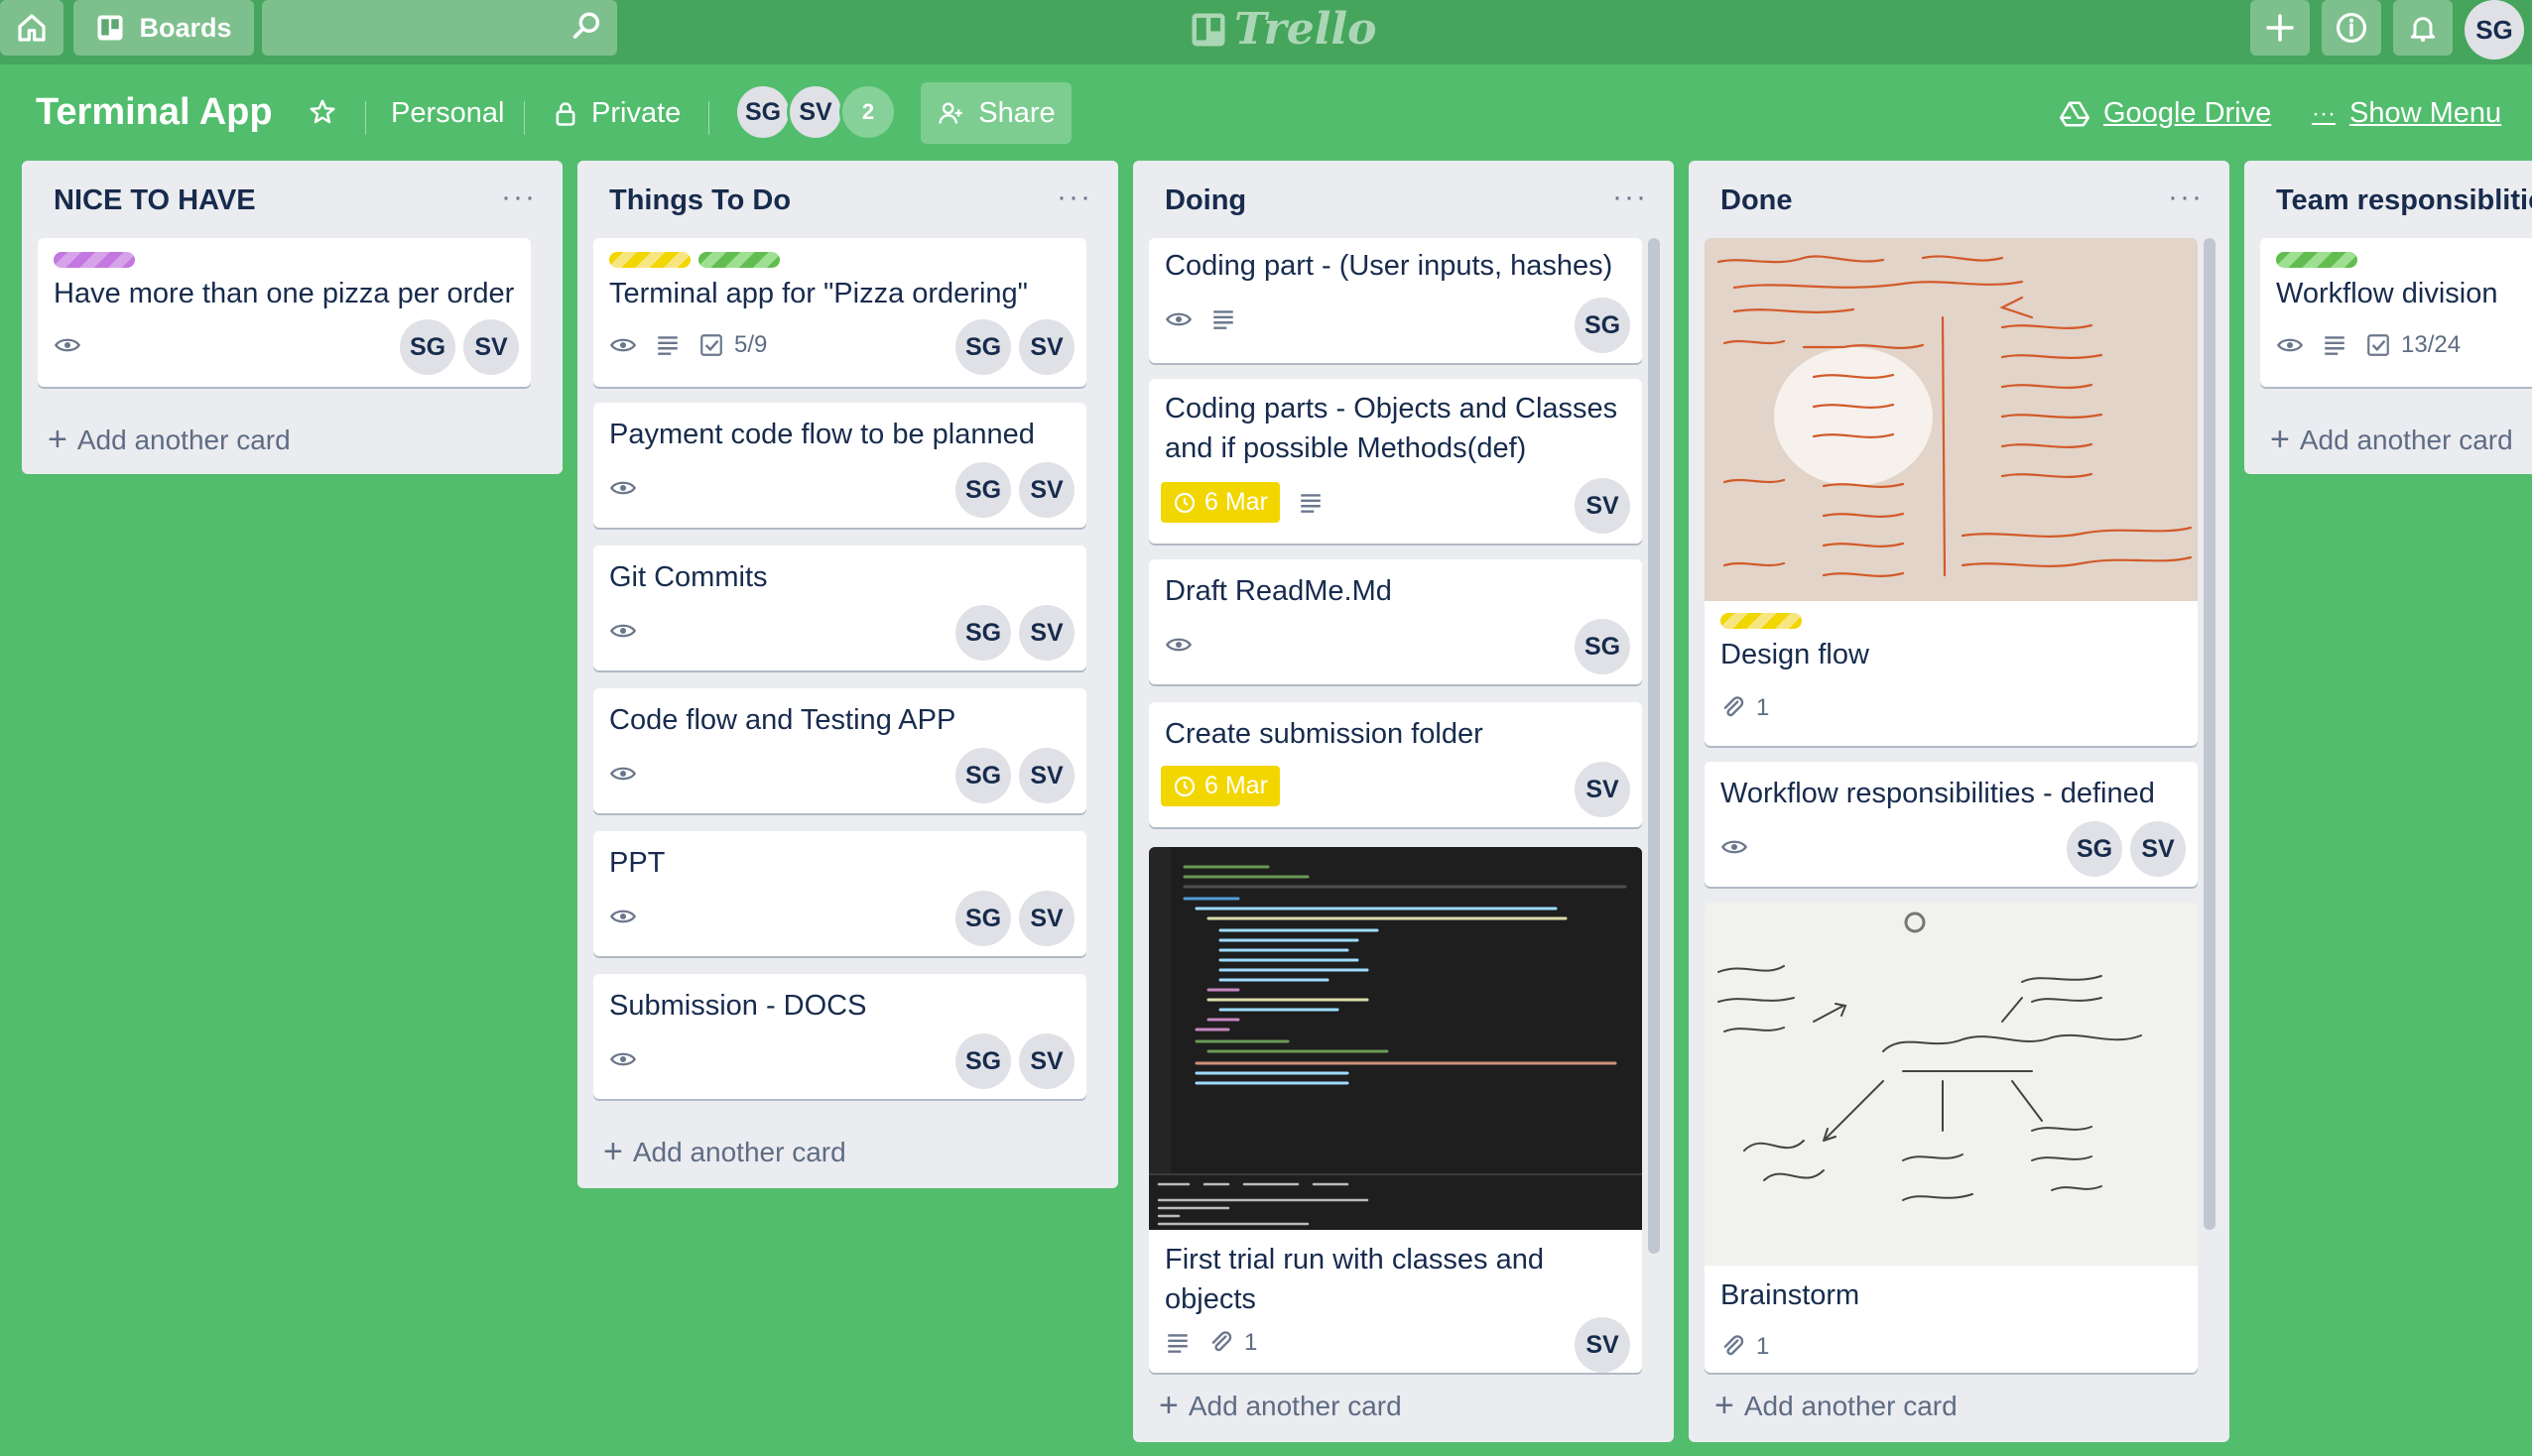 This screenshot has height=1456, width=2532. Describe the element at coordinates (2188, 113) in the screenshot. I see `google-drive-label: Google Drive` at that location.